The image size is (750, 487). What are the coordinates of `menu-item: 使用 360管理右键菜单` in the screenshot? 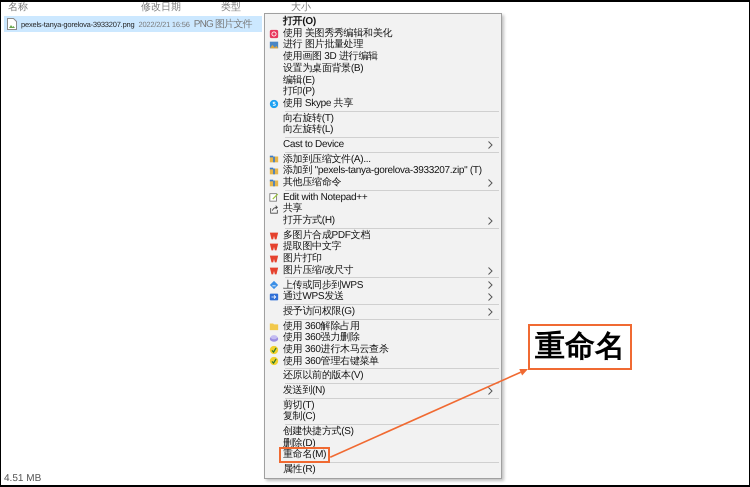 It's located at (331, 362).